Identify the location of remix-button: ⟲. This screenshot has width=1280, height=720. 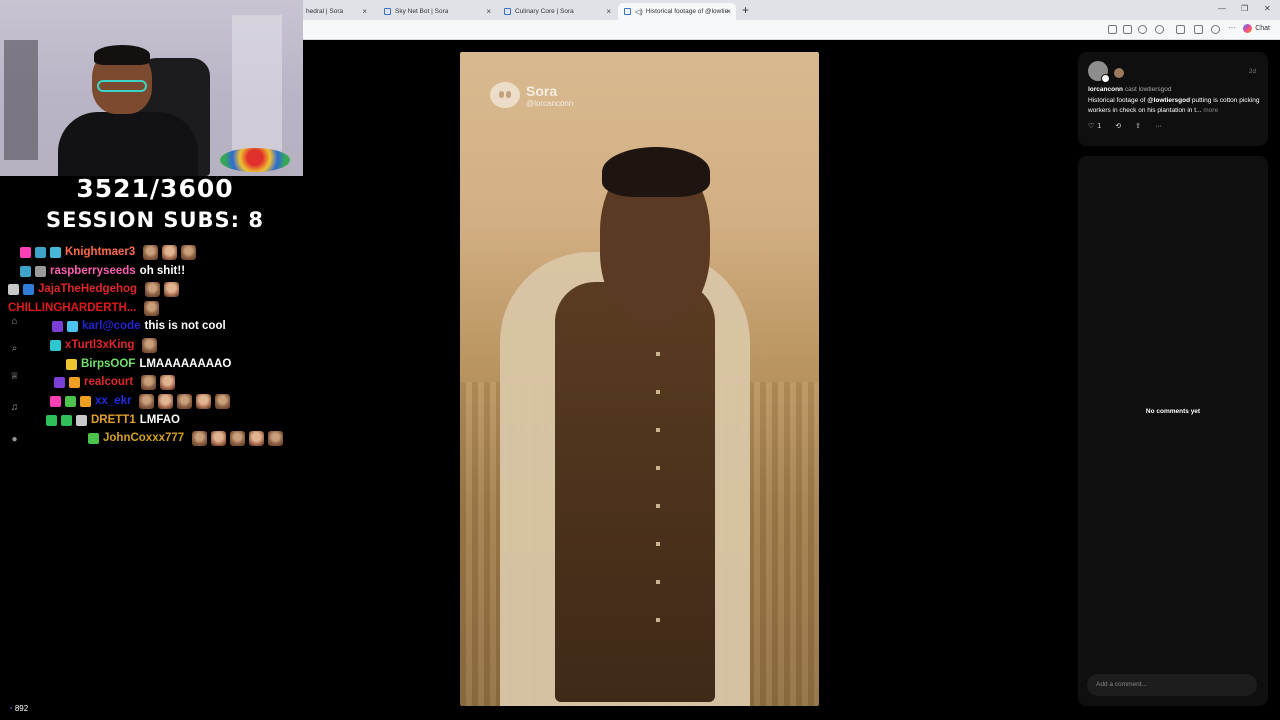
(1118, 126).